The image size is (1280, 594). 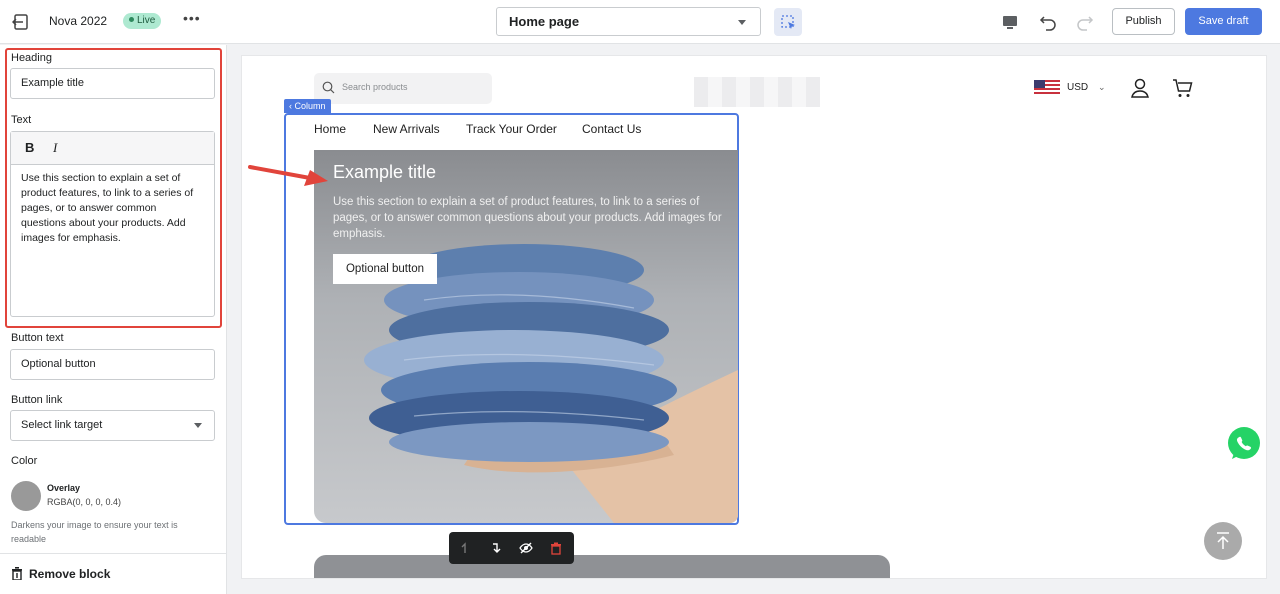 I want to click on arrow-up-icon, so click(x=1223, y=540).